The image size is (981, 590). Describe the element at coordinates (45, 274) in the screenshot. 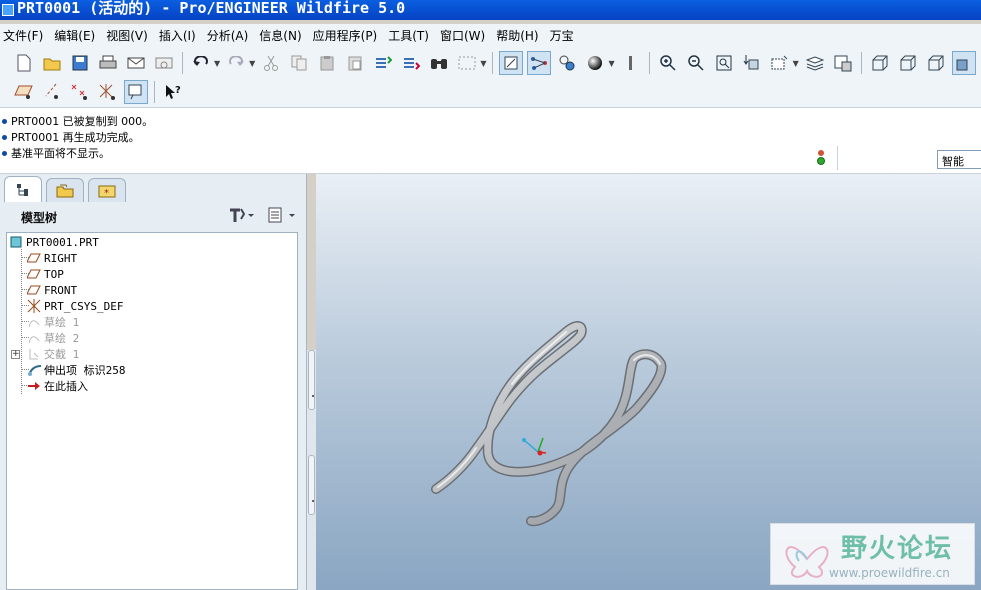

I see `tree-item-top: TOP` at that location.